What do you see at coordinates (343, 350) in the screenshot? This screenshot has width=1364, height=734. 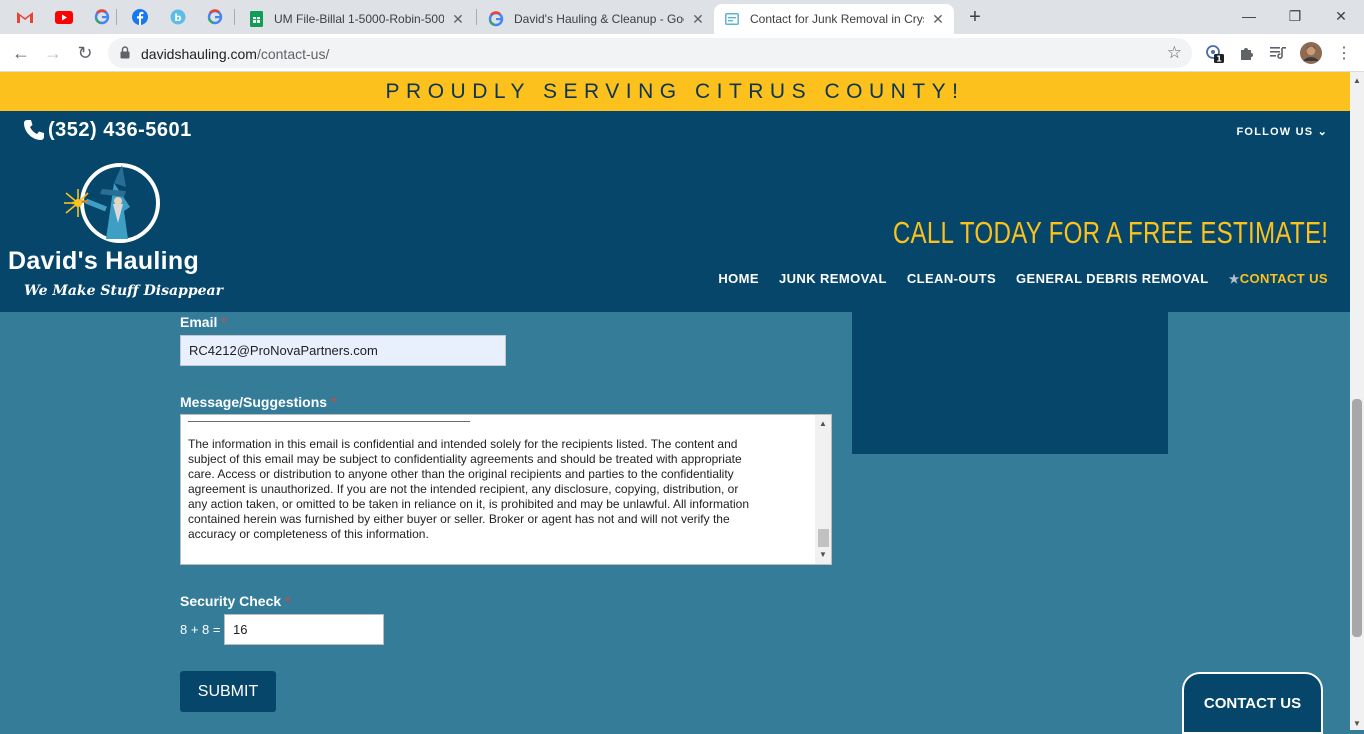 I see `email-field: RC4212@ProNovaPartners.com` at bounding box center [343, 350].